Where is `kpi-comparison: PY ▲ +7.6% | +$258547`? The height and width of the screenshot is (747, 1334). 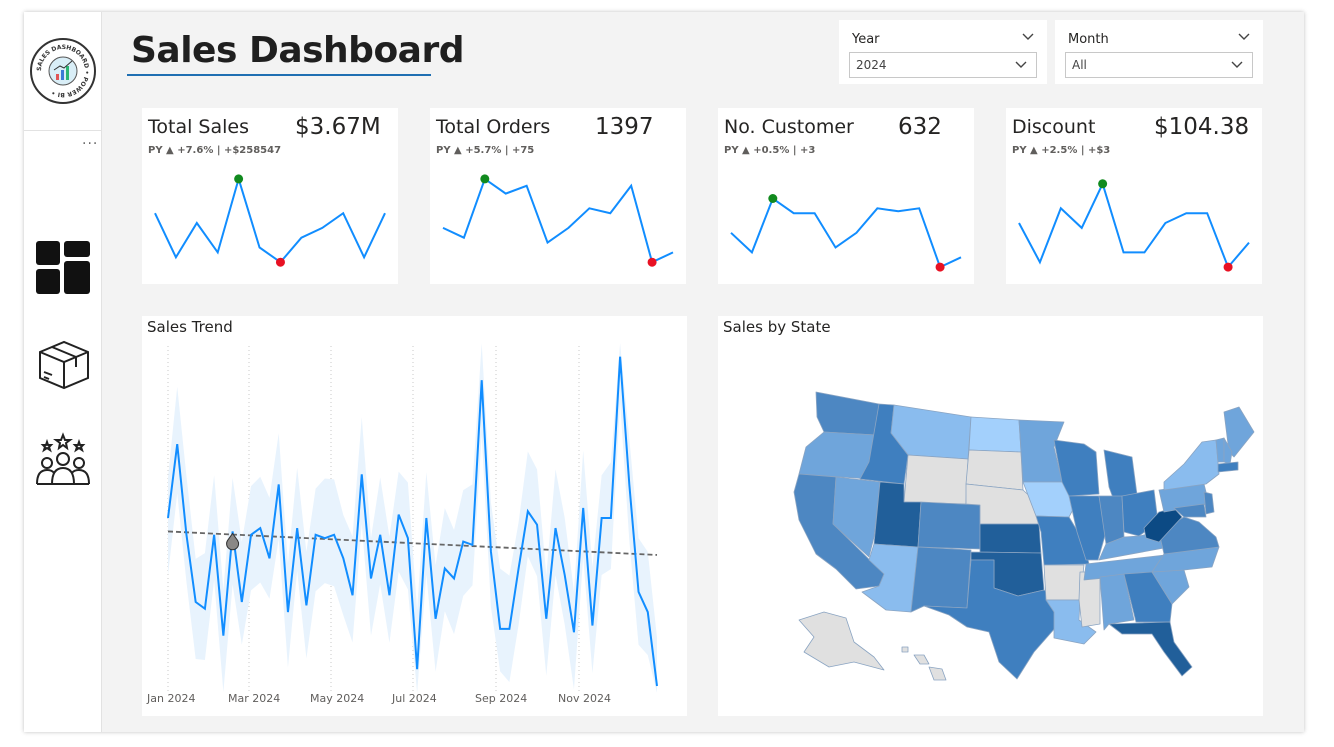 kpi-comparison: PY ▲ +7.6% | +$258547 is located at coordinates (215, 150).